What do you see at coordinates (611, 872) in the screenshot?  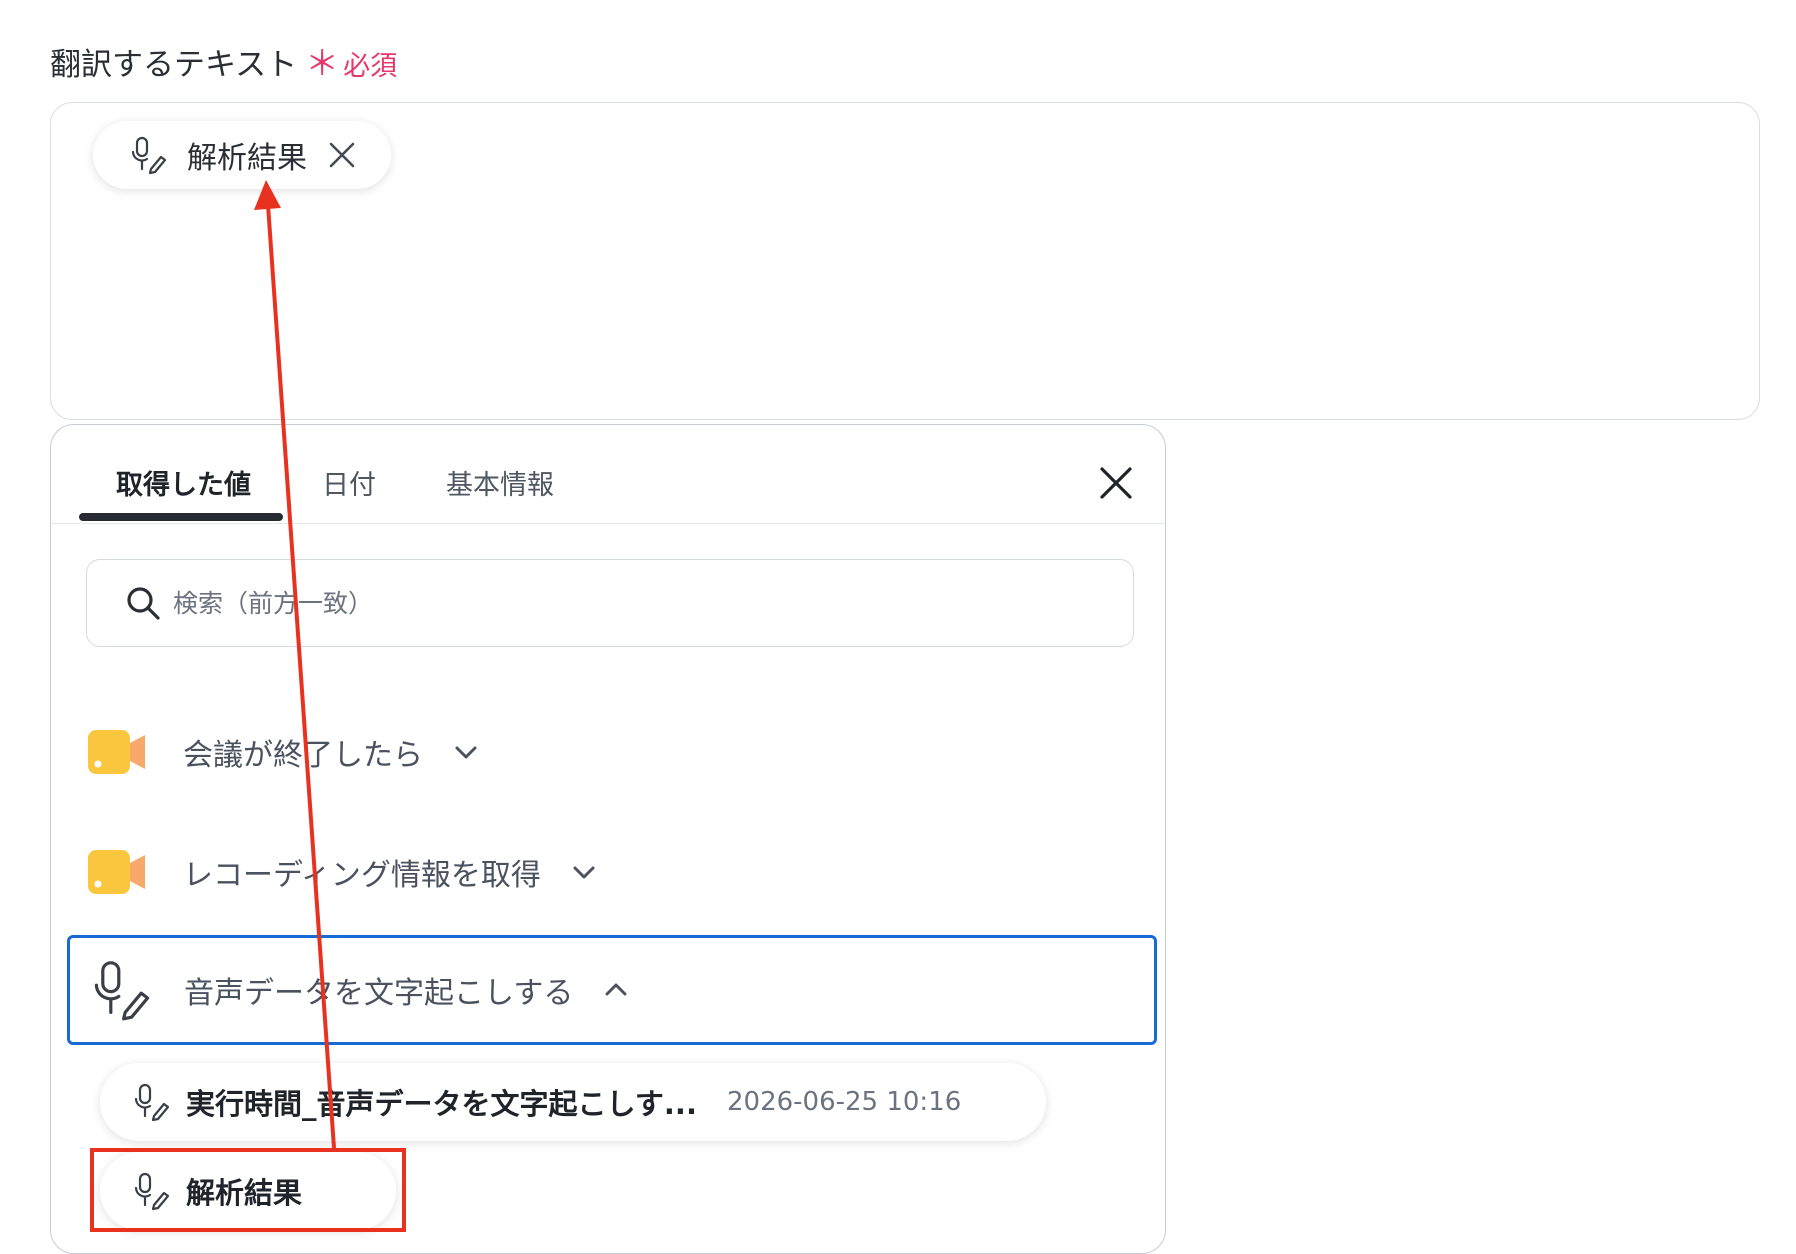 I see `group-recording-info: レコーディング情報を取得` at bounding box center [611, 872].